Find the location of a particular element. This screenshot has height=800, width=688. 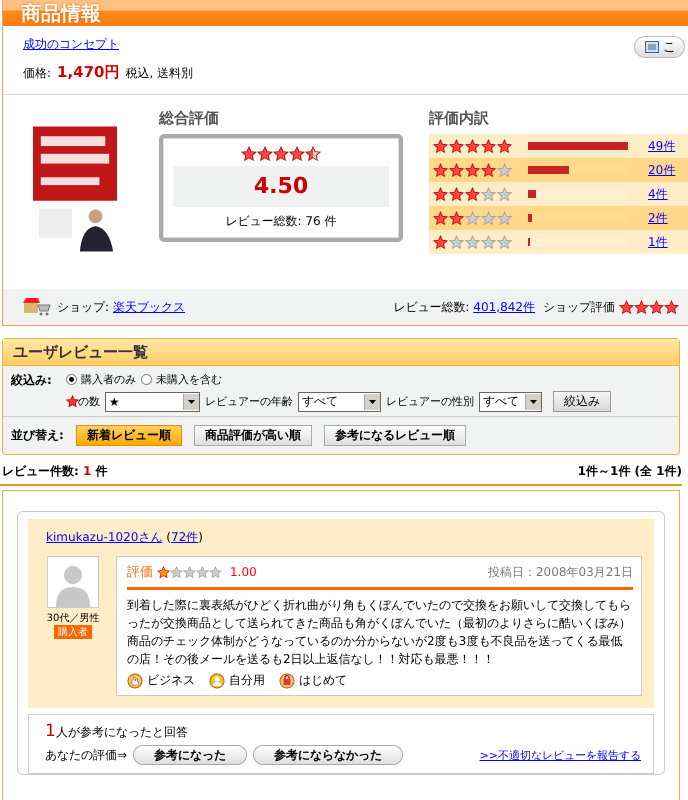

tag-label: はじめて is located at coordinates (323, 680).